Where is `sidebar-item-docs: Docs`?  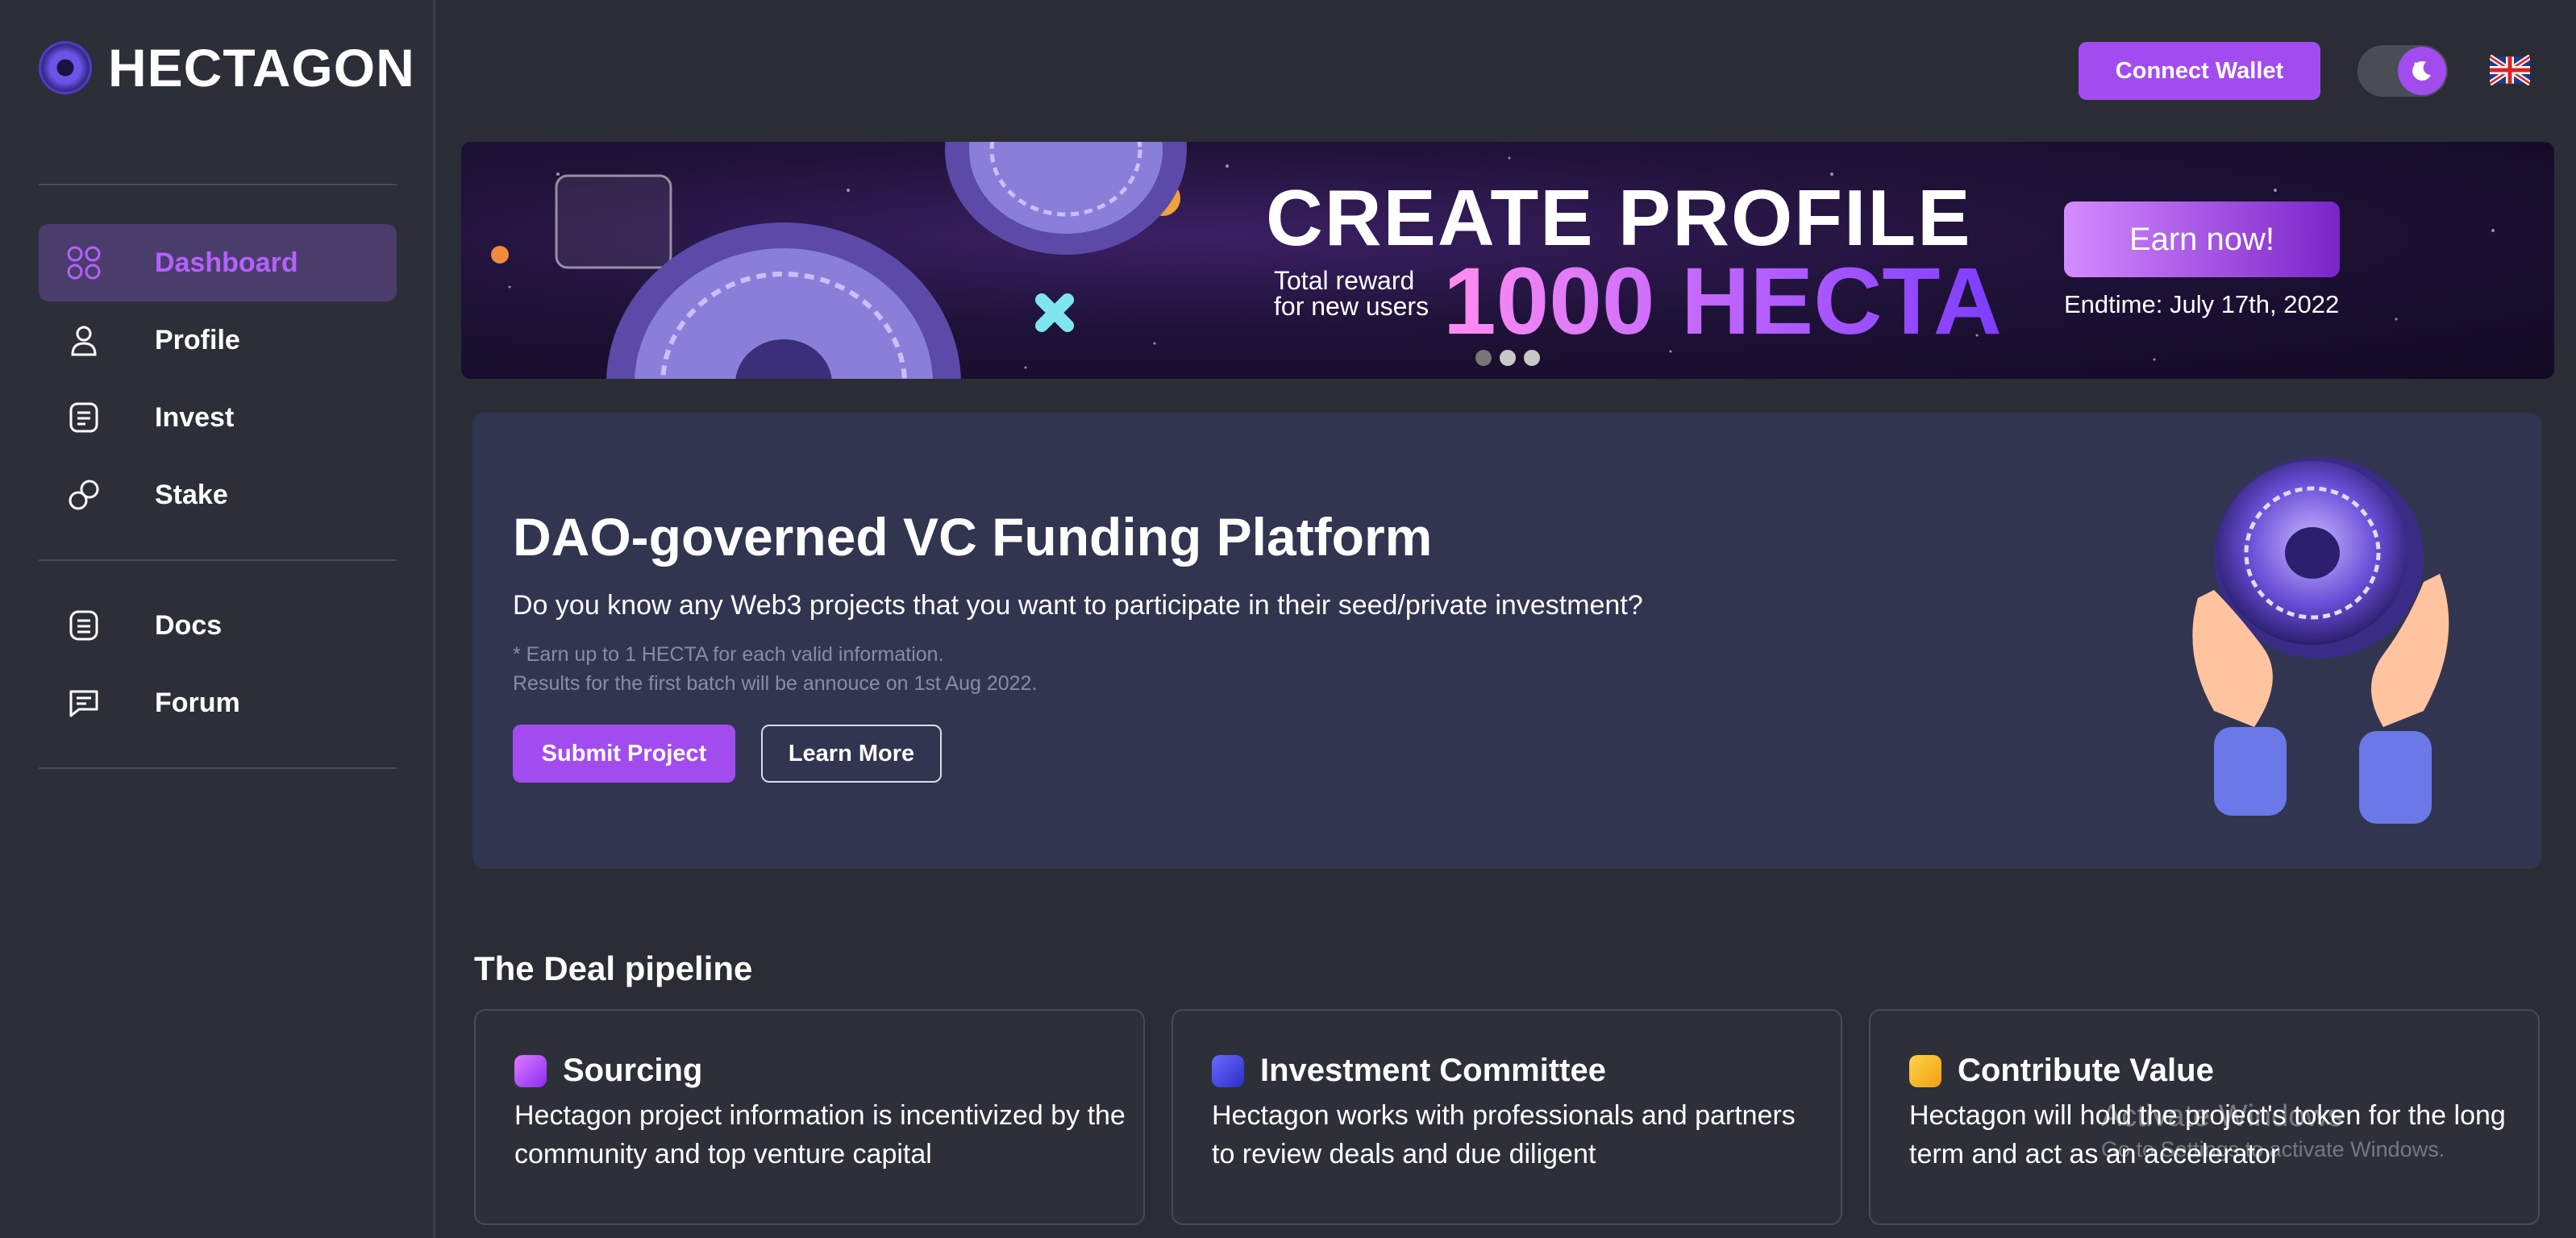 sidebar-item-docs: Docs is located at coordinates (218, 625).